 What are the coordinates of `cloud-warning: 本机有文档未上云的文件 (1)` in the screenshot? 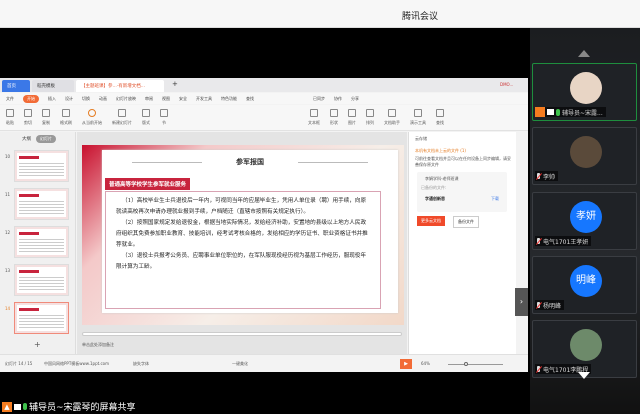 It's located at (440, 150).